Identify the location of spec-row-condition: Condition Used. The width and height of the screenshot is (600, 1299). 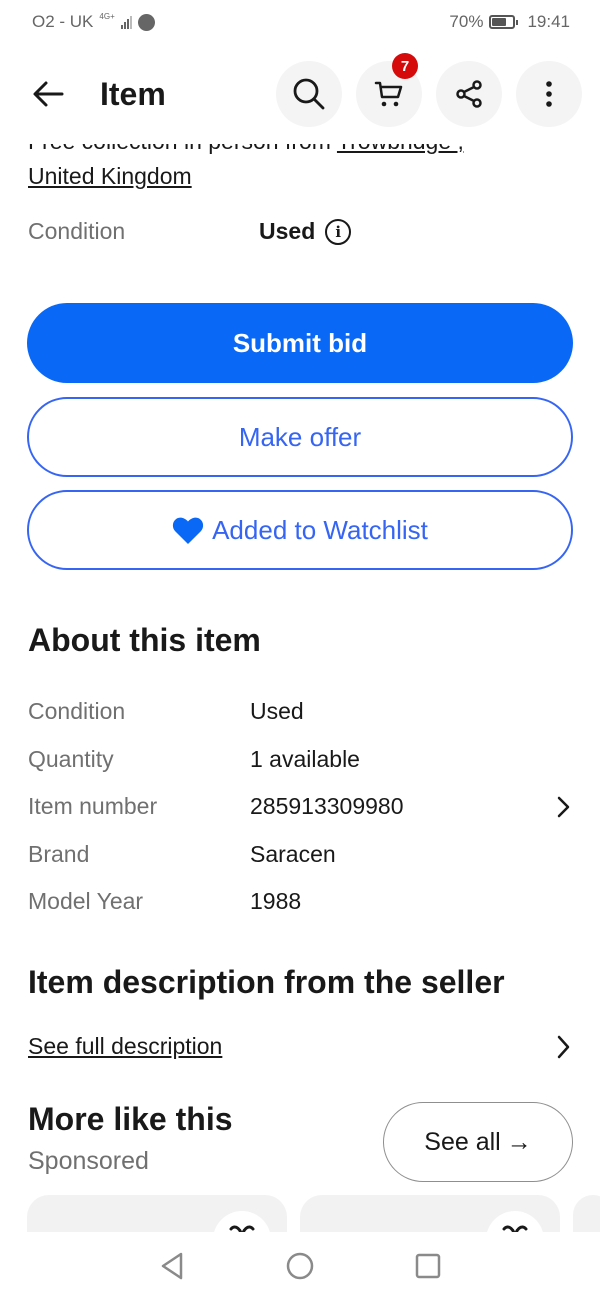
(301, 712).